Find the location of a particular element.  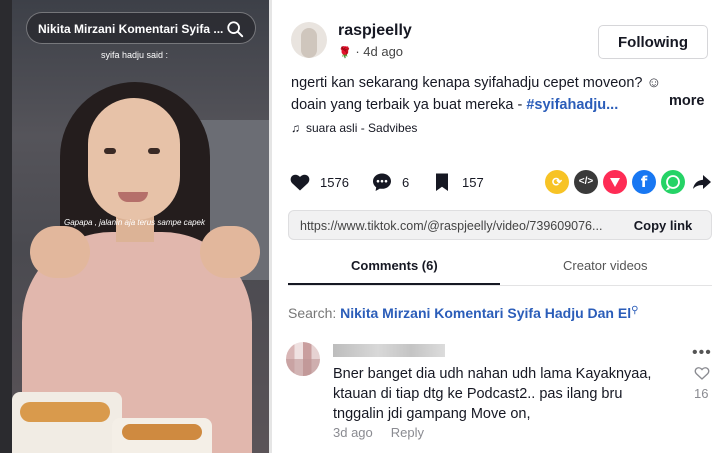

send-icon is located at coordinates (615, 182).